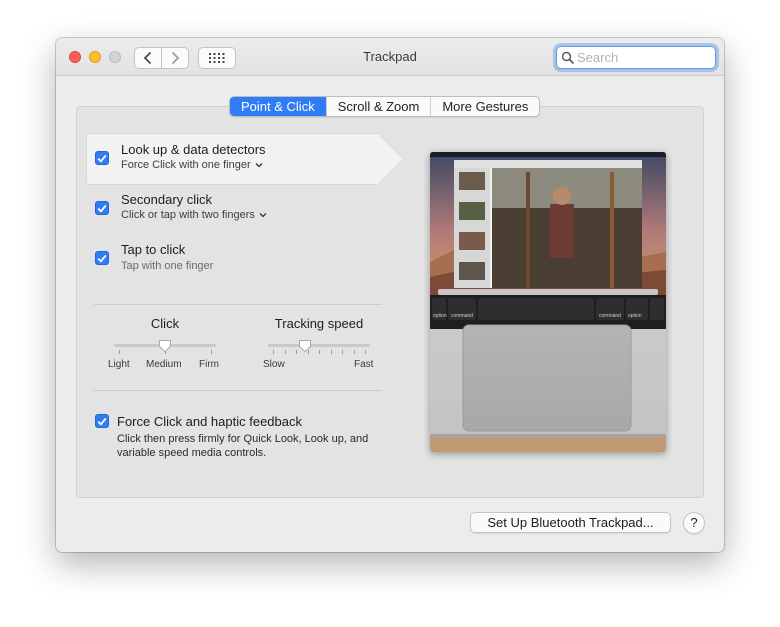  Describe the element at coordinates (484, 106) in the screenshot. I see `tab-more-gestures: More Gestures` at that location.